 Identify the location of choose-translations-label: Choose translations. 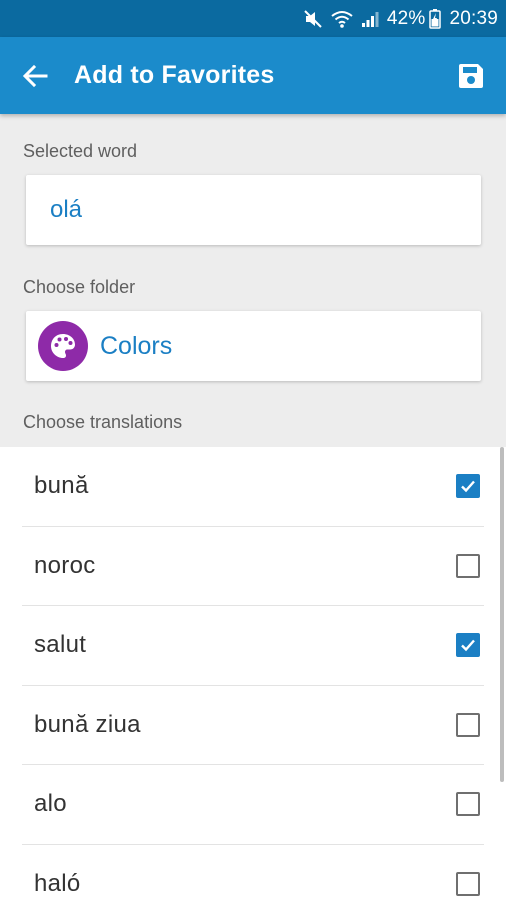
(103, 422).